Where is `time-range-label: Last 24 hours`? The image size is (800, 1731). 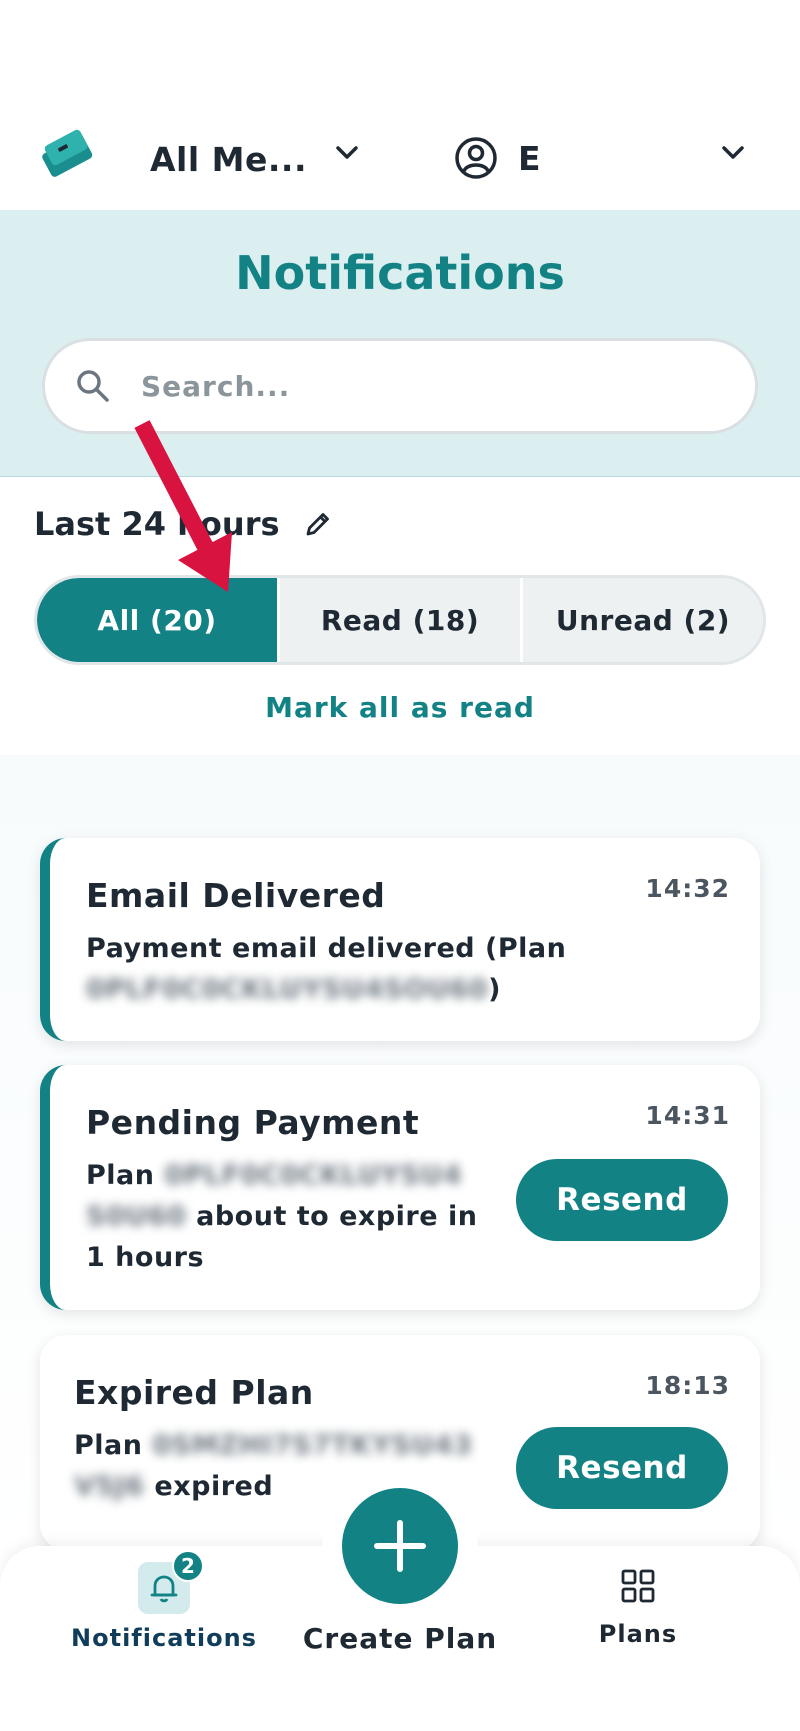
time-range-label: Last 24 hours is located at coordinates (157, 524).